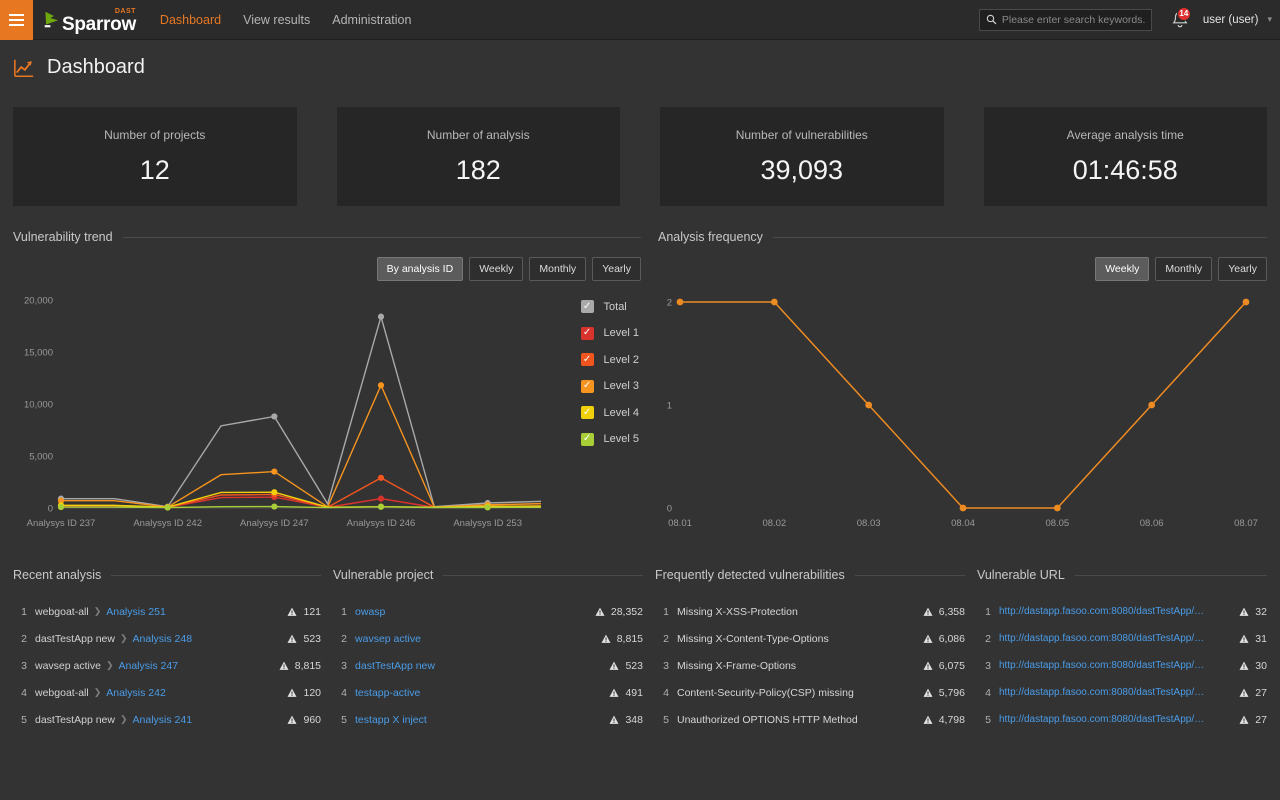 The height and width of the screenshot is (800, 1280). Describe the element at coordinates (469, 639) in the screenshot. I see `row-content: wavsep active` at that location.